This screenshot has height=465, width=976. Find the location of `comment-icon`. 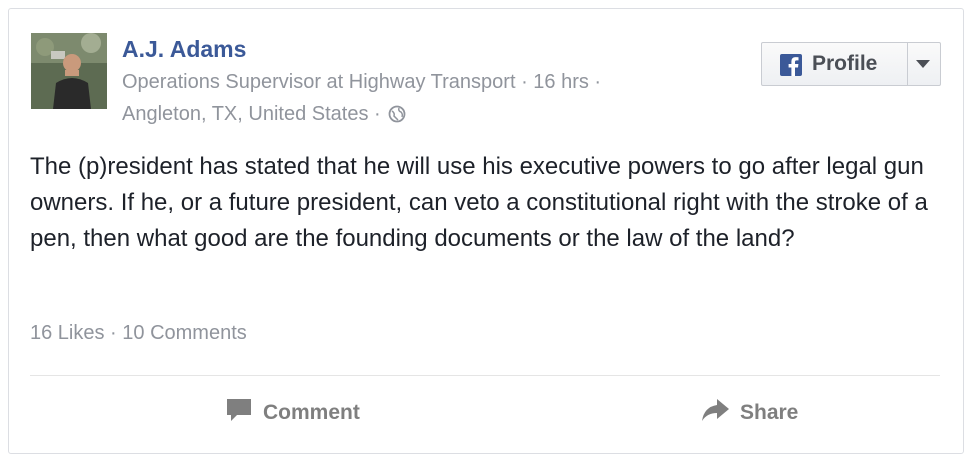

comment-icon is located at coordinates (239, 413).